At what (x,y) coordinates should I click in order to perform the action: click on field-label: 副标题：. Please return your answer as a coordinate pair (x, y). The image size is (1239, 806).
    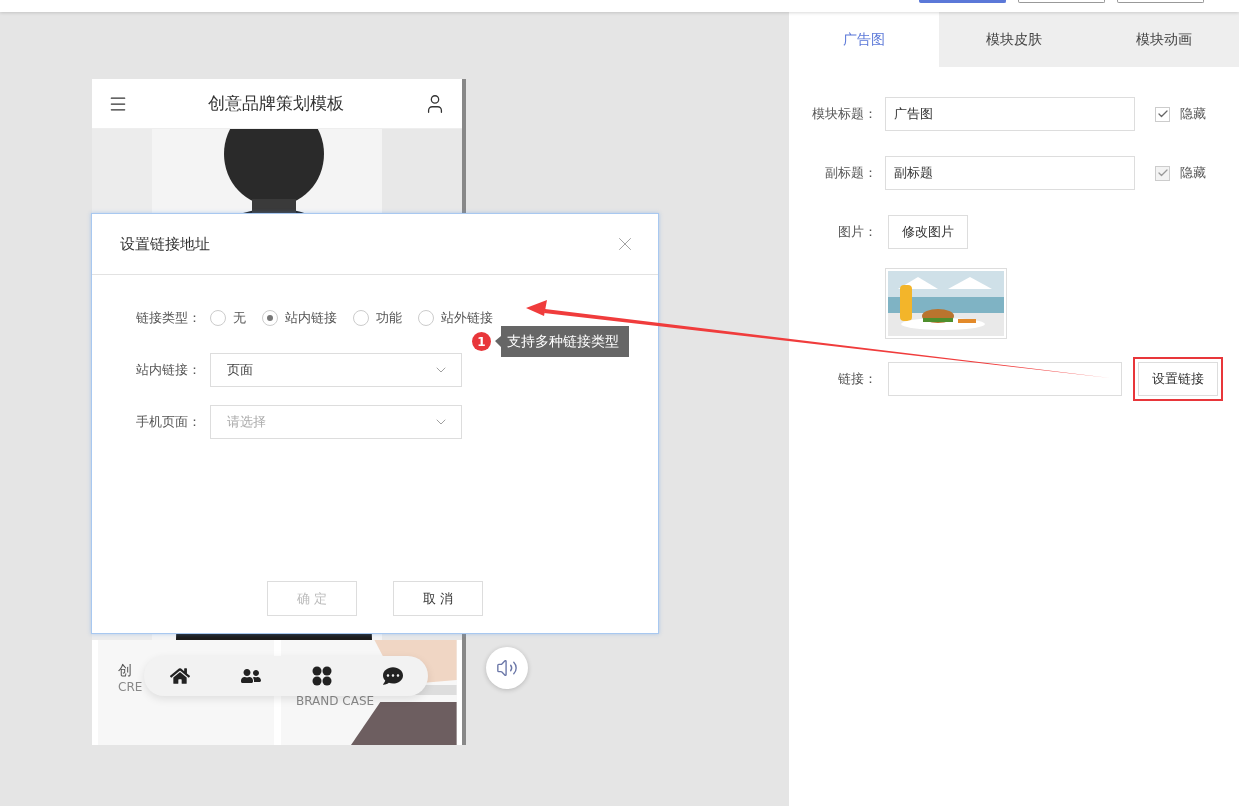
    Looking at the image, I should click on (850, 173).